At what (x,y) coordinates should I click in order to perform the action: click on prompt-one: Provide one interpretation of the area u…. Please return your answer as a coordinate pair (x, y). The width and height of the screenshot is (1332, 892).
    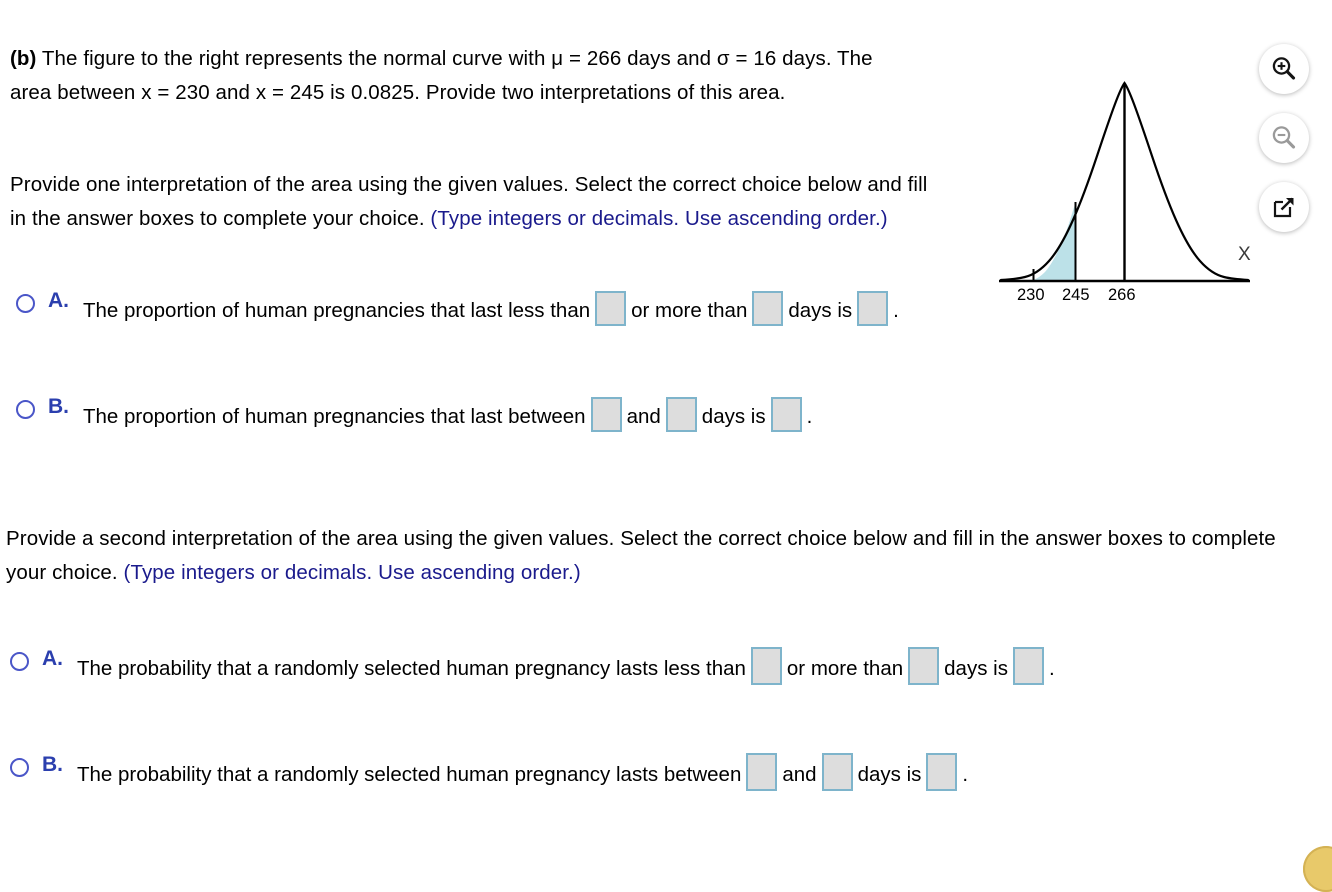
    Looking at the image, I should click on (477, 202).